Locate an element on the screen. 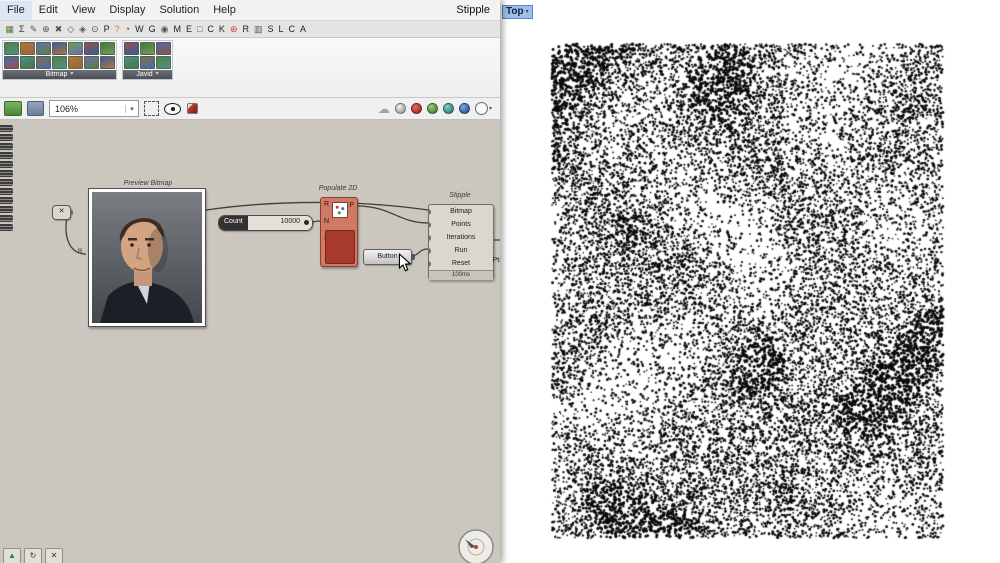 This screenshot has width=1000, height=563. populate-input-r: R is located at coordinates (326, 204).